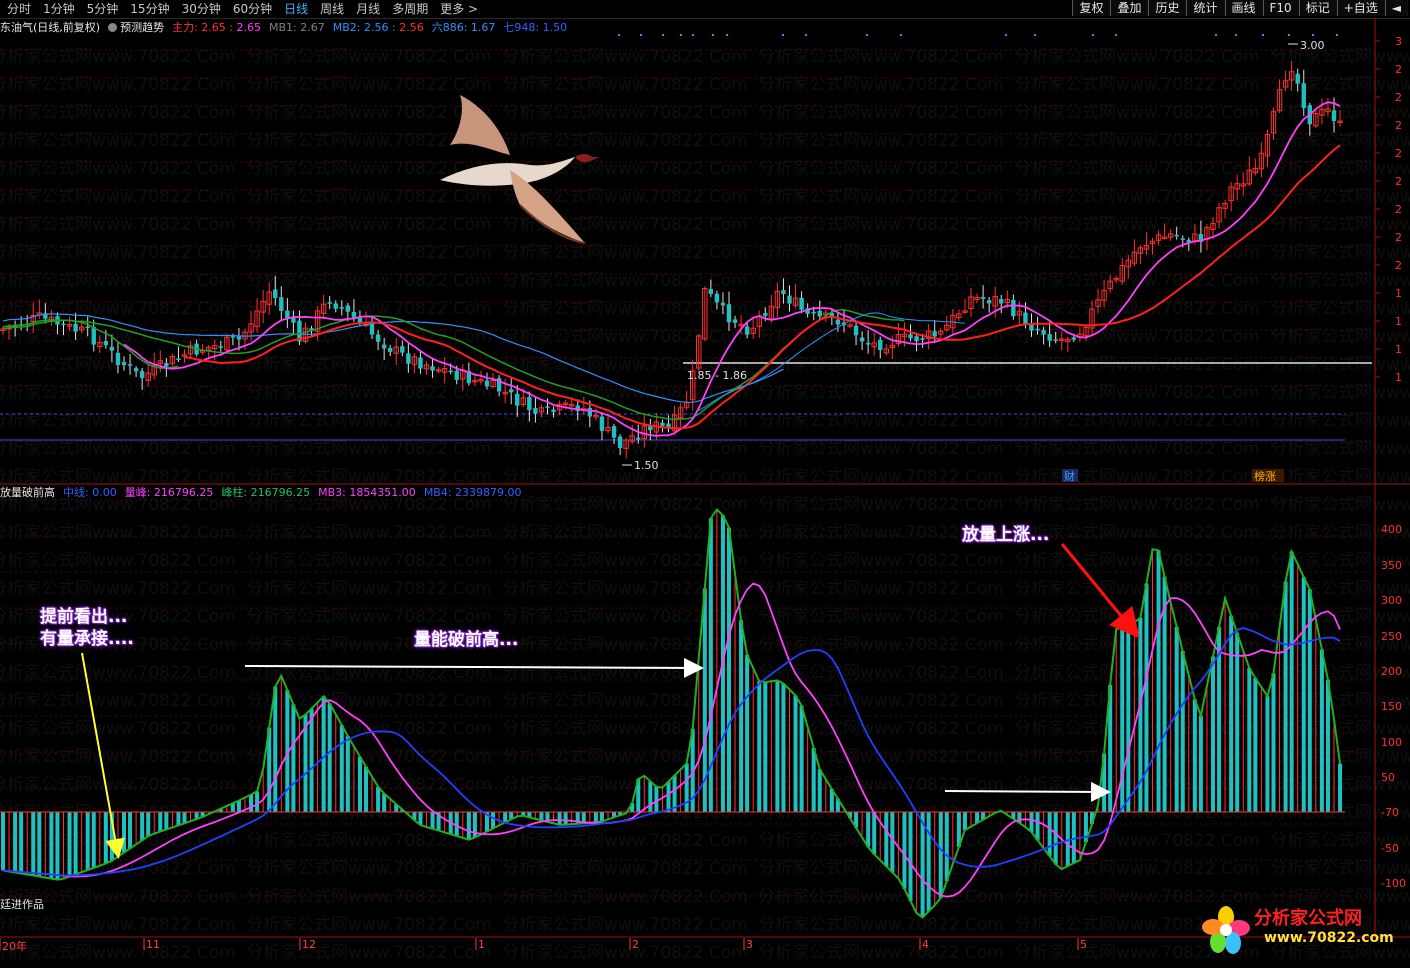  I want to click on date-label: 5, so click(1083, 944).